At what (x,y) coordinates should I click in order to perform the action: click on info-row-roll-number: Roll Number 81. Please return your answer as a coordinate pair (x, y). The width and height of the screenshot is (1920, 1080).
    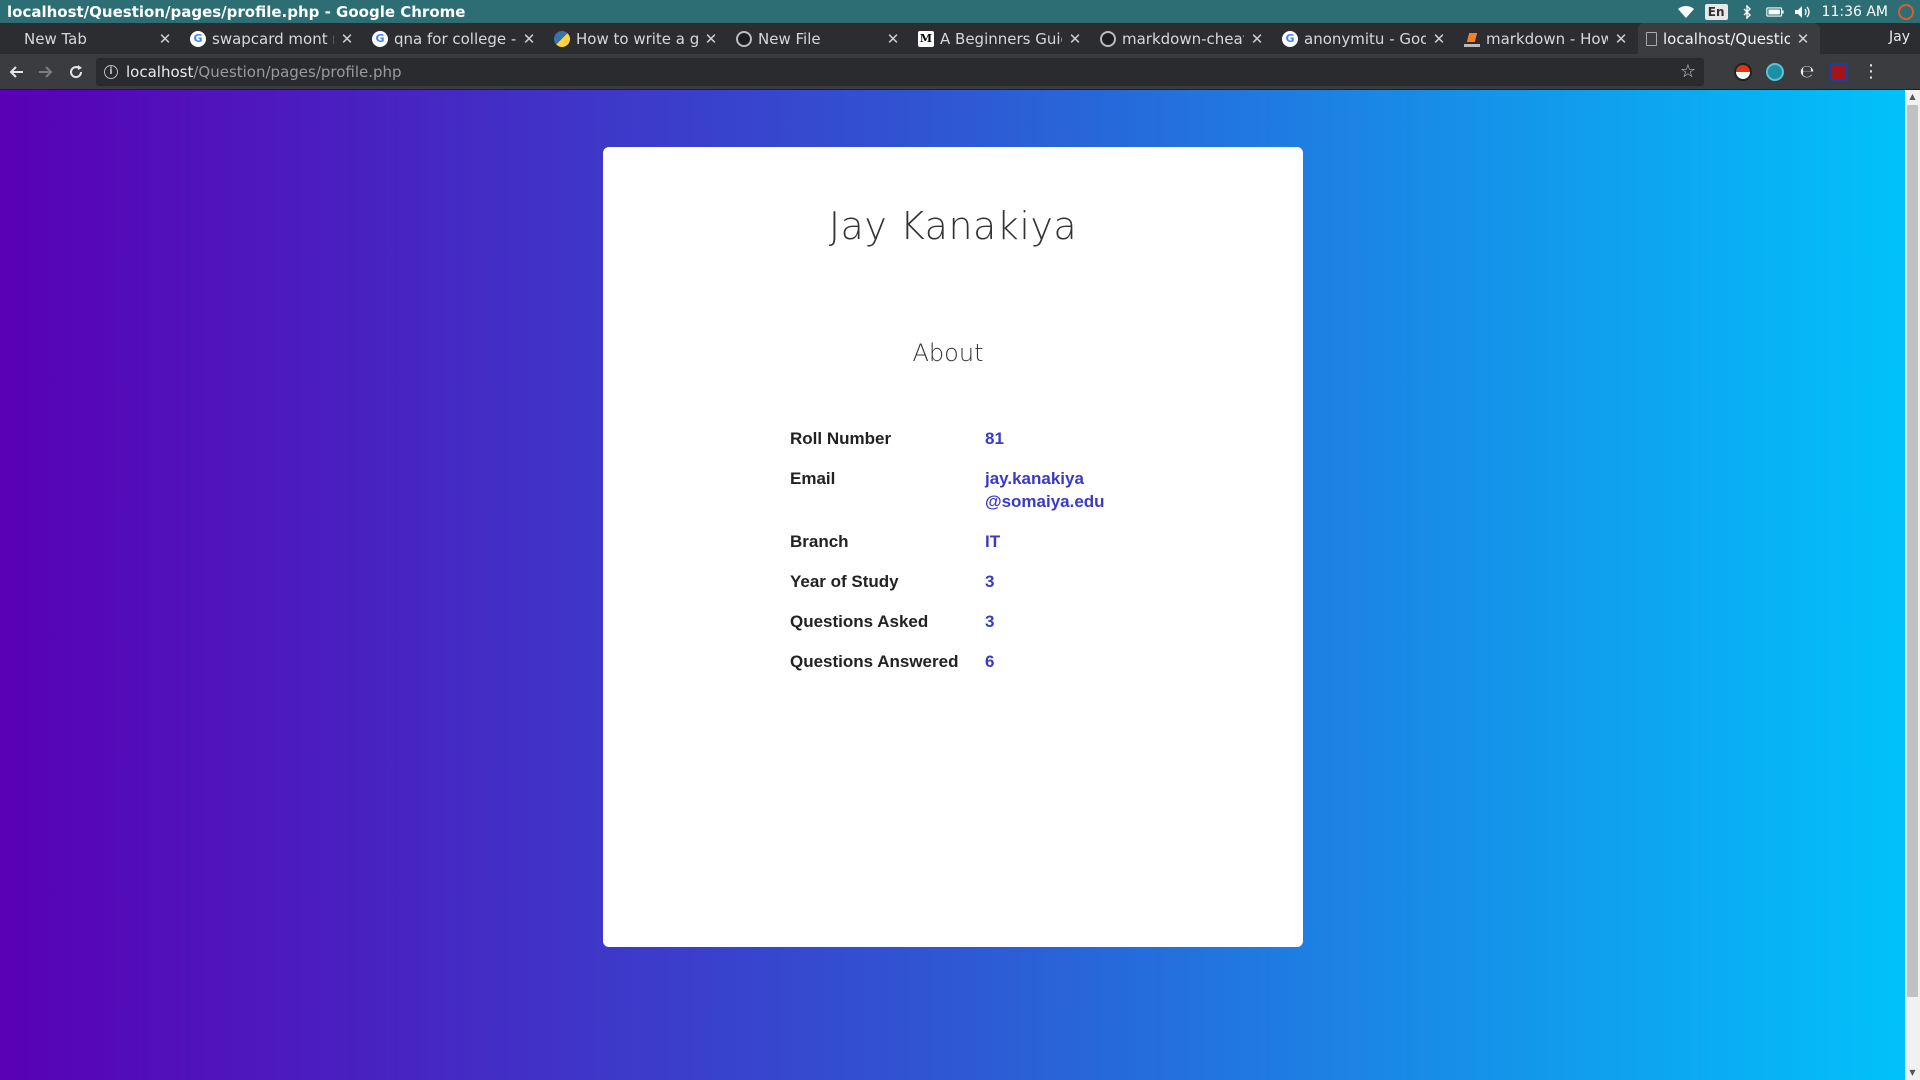
    Looking at the image, I should click on (947, 438).